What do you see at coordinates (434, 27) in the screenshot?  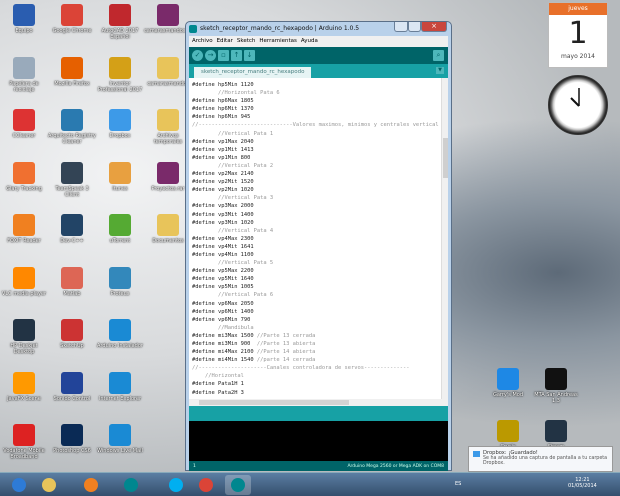 I see `close-button: ×` at bounding box center [434, 27].